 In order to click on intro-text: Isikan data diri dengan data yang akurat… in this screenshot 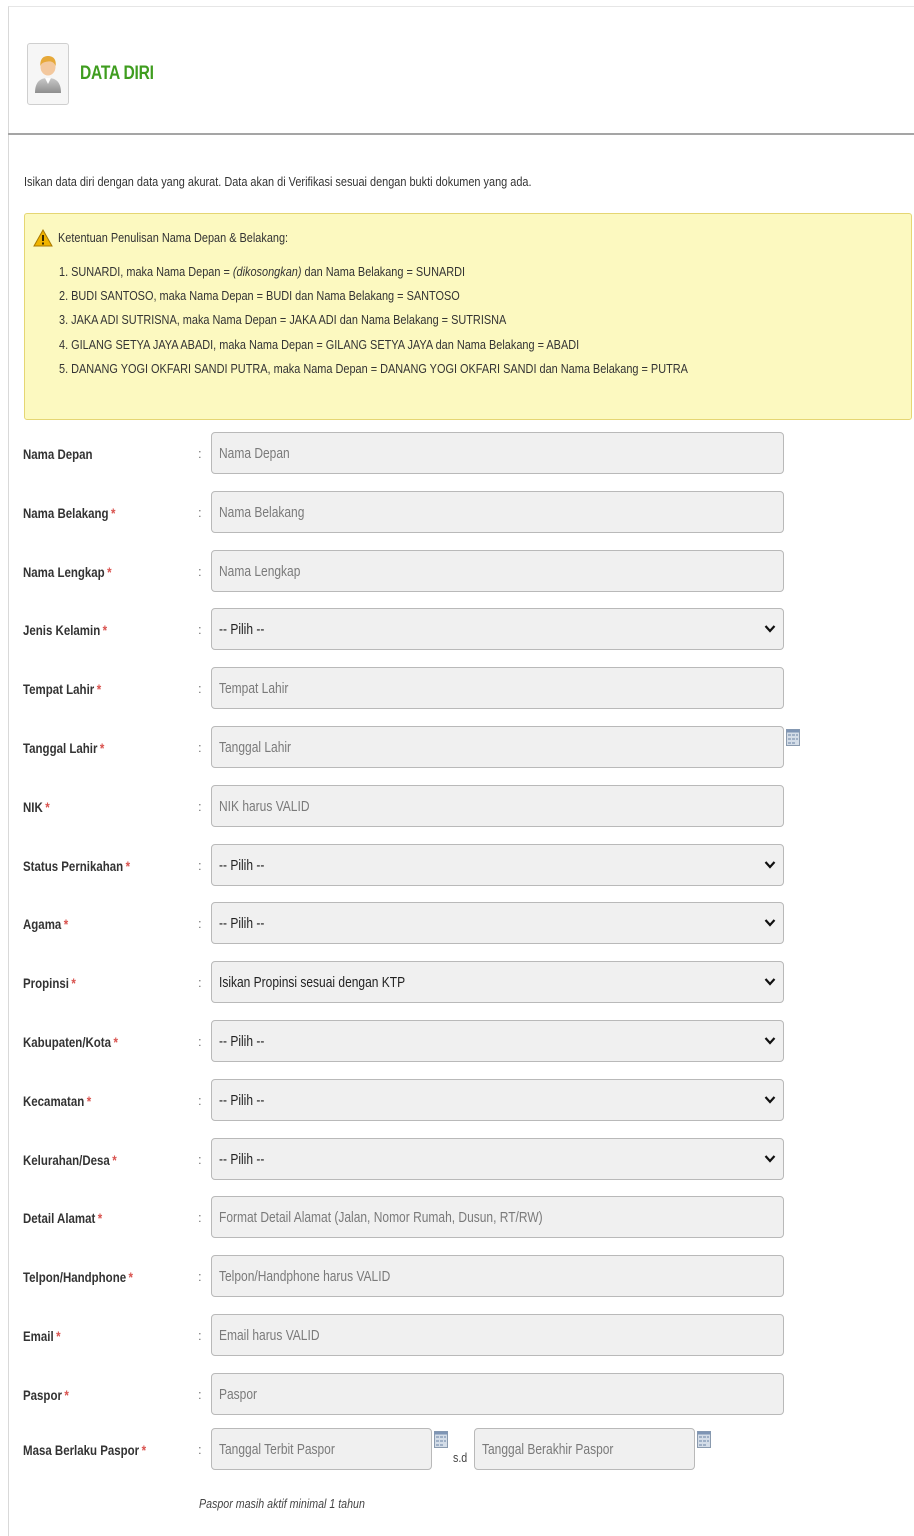, I will do `click(278, 181)`.